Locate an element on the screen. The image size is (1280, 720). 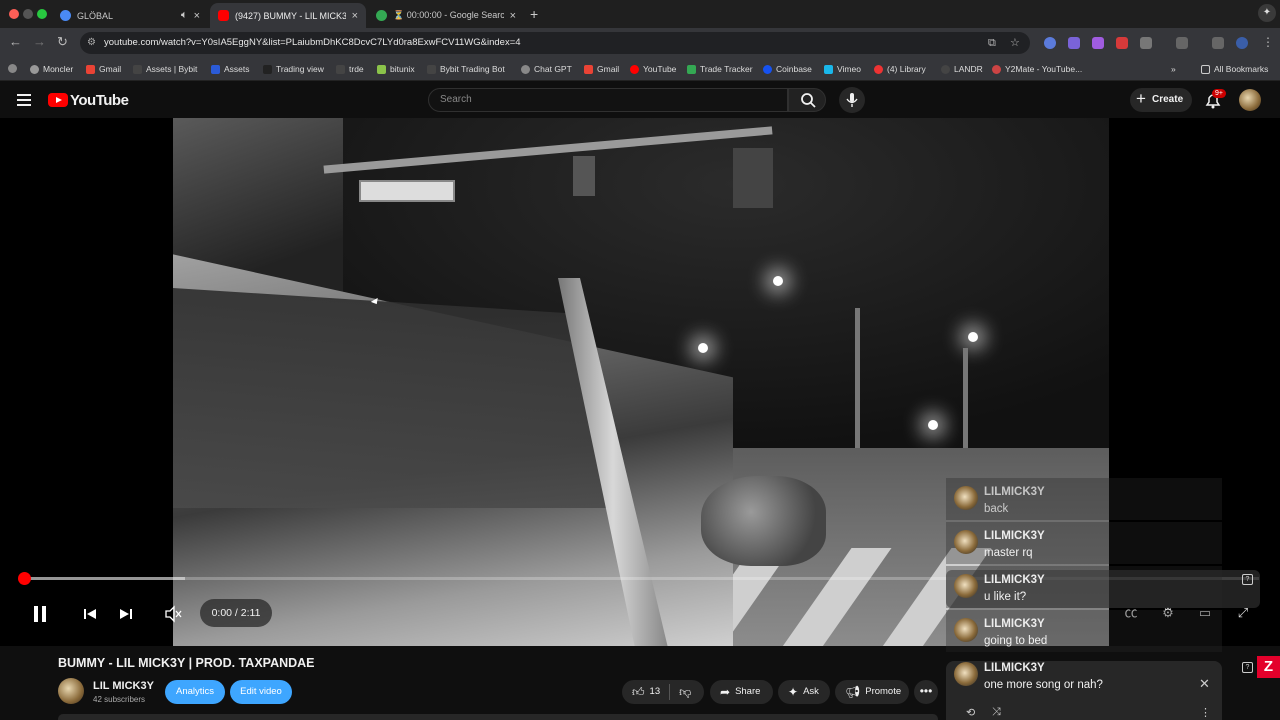
bookmark-trde: trde is located at coordinates (350, 69).